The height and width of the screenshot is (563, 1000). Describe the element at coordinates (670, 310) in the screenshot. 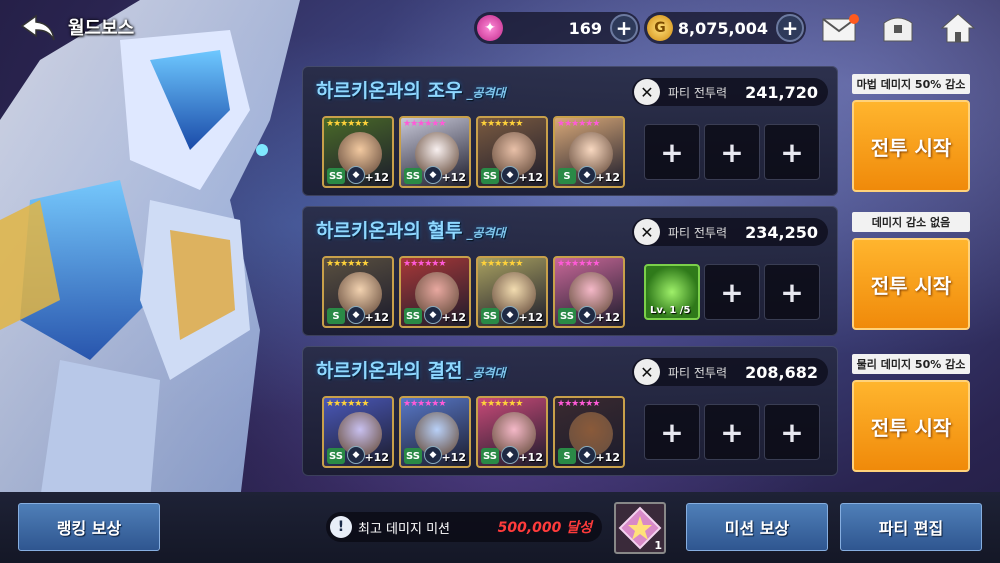

I see `pet-level: Lv. 1 /5` at that location.